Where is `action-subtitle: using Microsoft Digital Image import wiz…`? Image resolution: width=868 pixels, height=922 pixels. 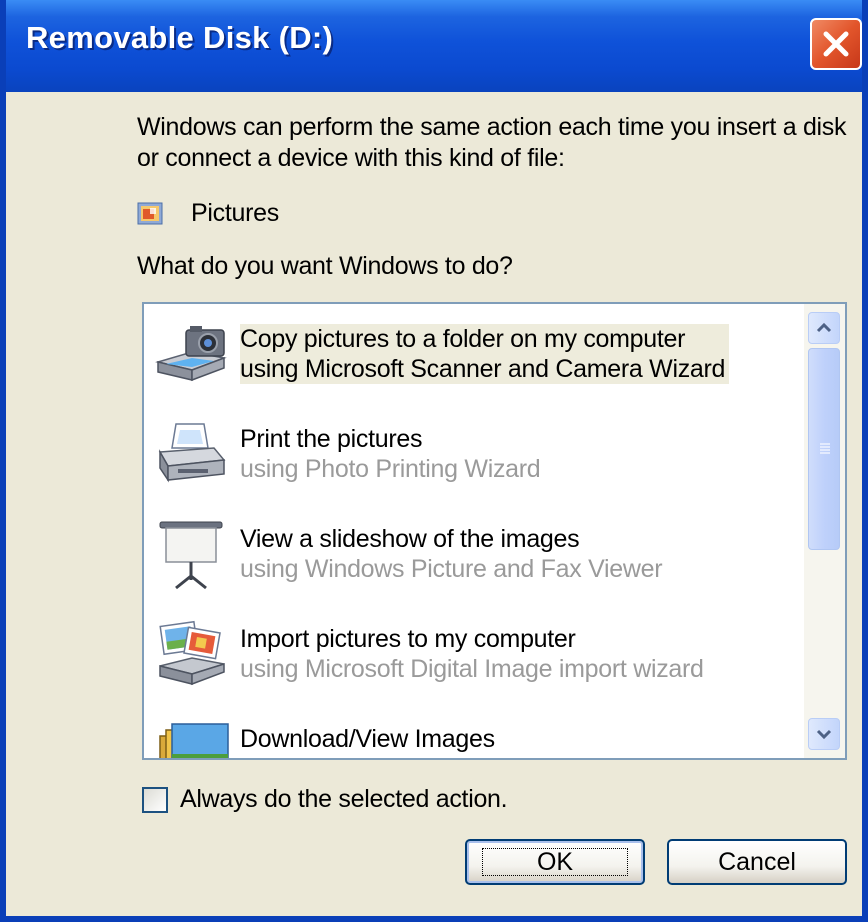 action-subtitle: using Microsoft Digital Image import wiz… is located at coordinates (472, 669).